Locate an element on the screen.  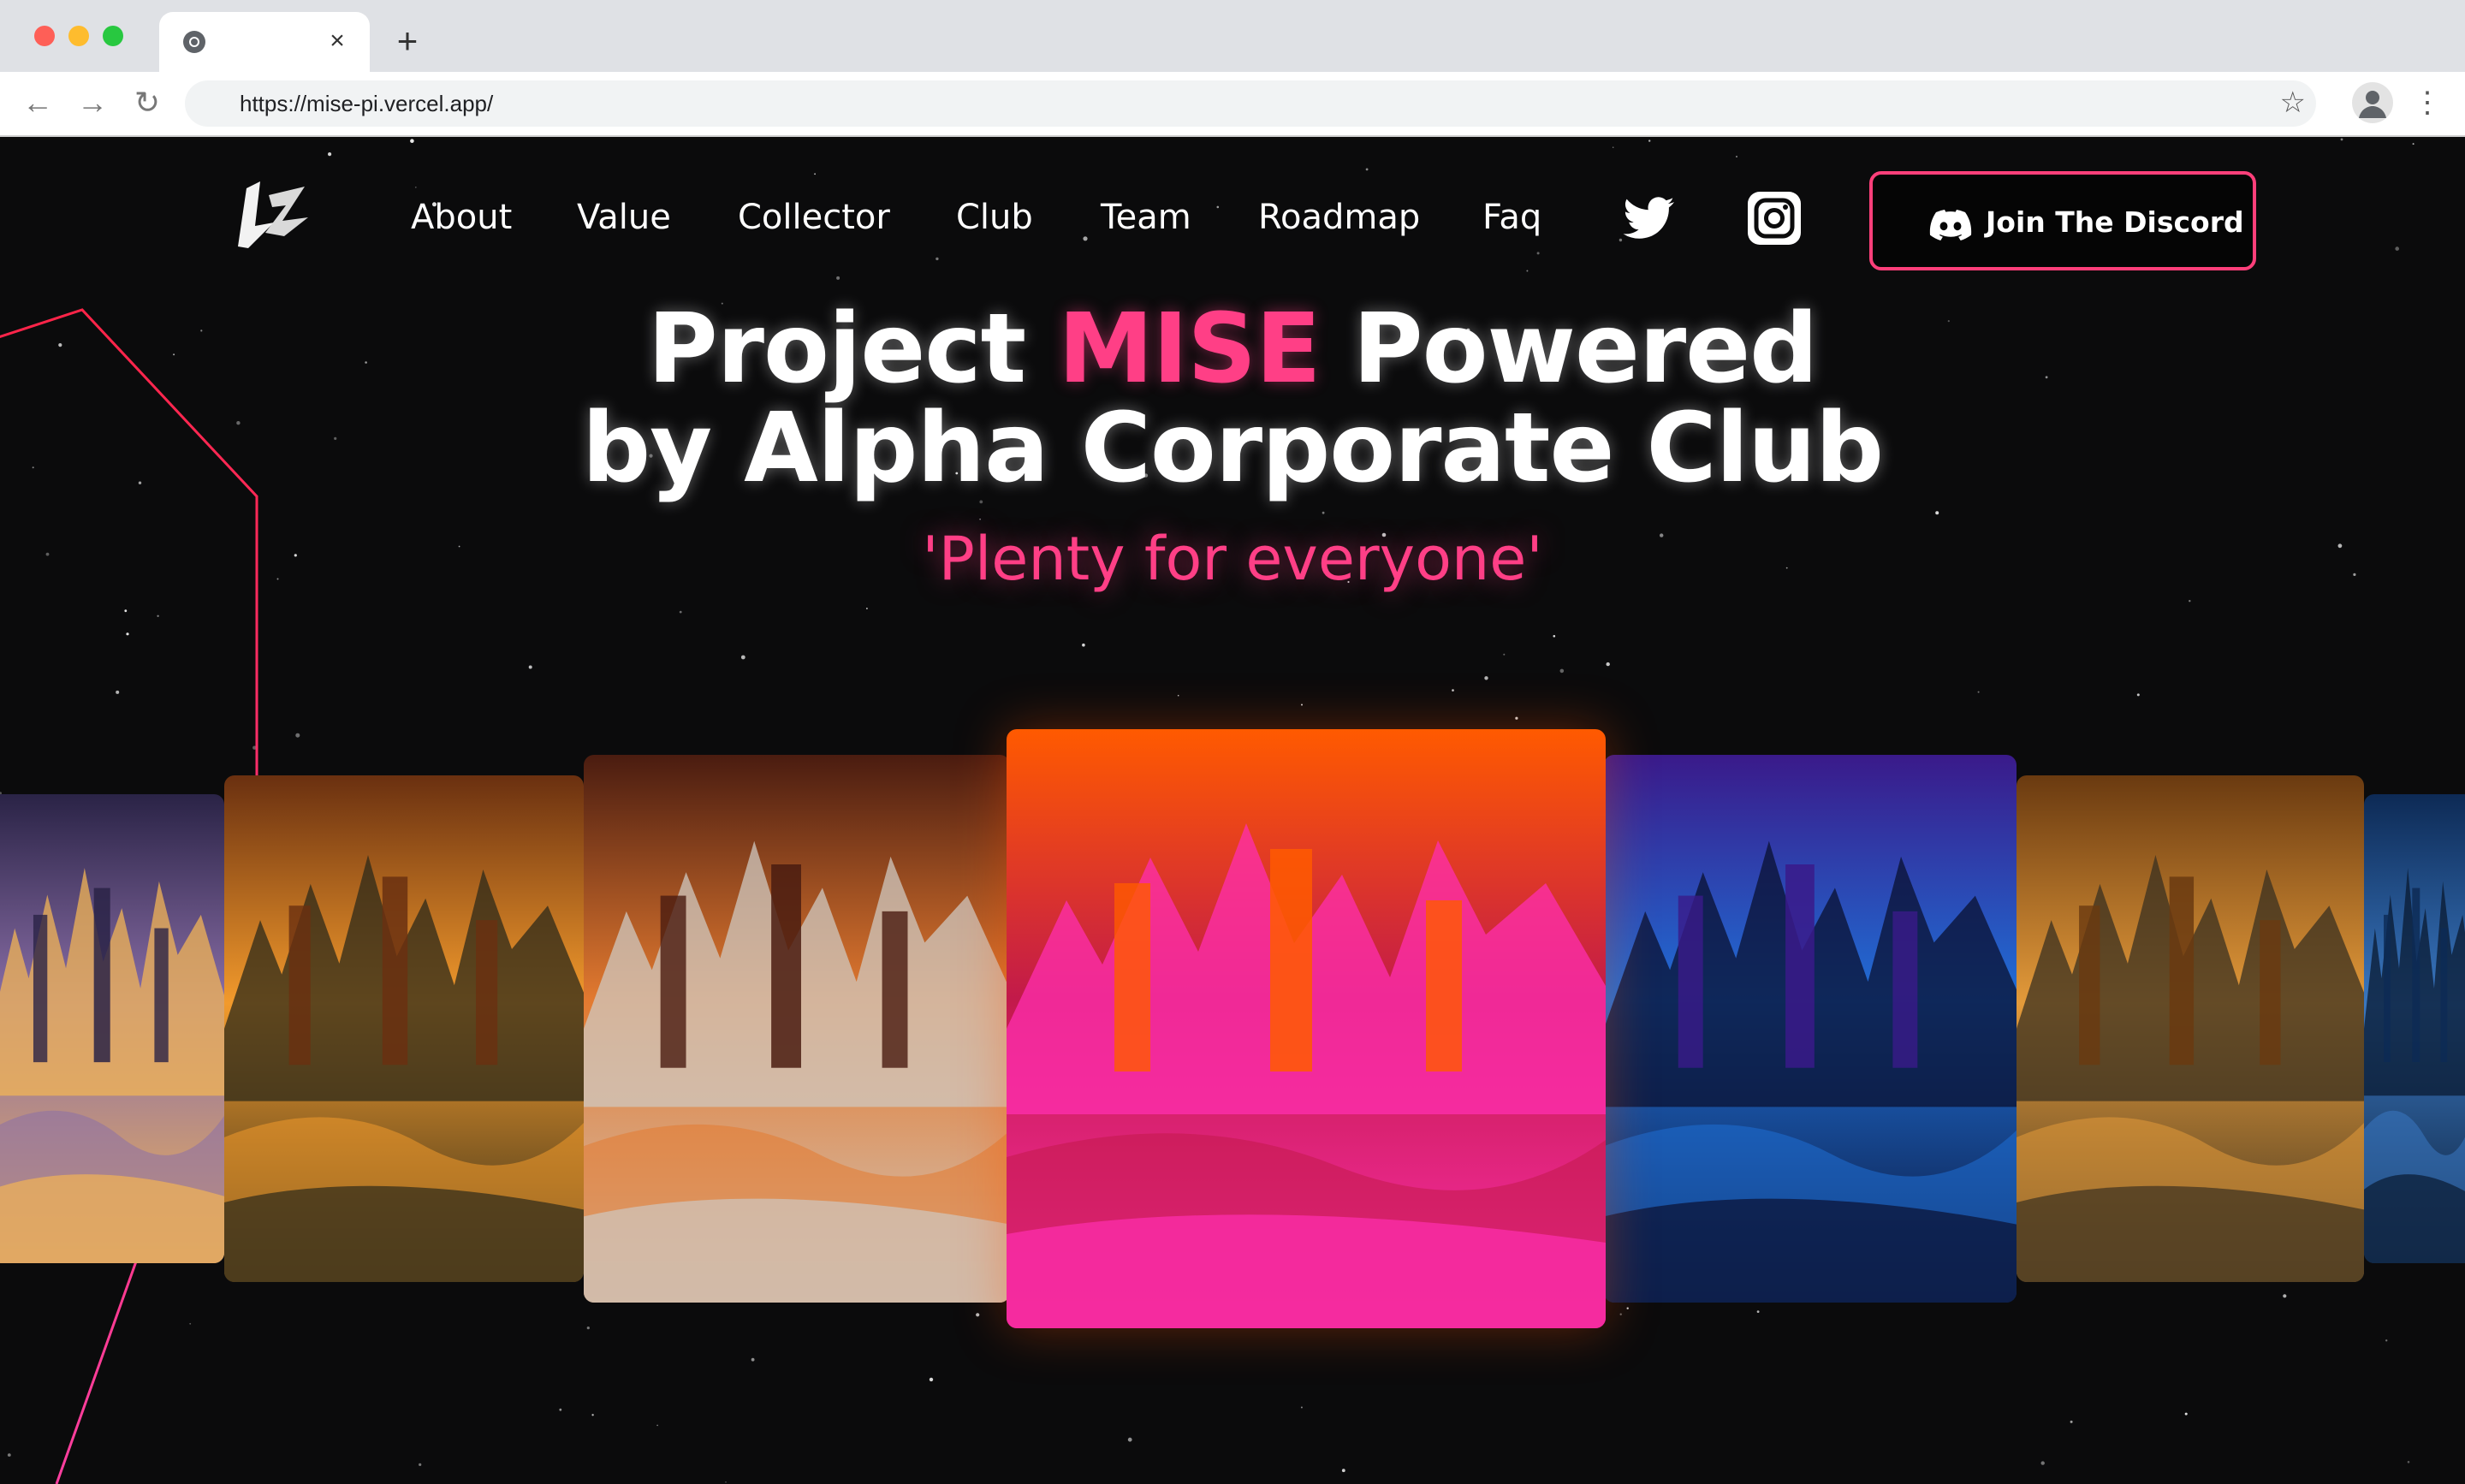
address-bar: https://mise-pi.vercel.app/ ☆ is located at coordinates (1250, 104).